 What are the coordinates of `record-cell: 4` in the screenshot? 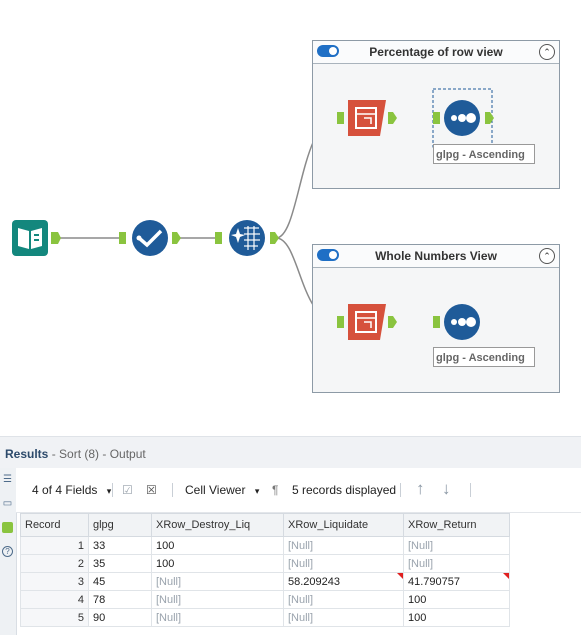 It's located at (54, 599).